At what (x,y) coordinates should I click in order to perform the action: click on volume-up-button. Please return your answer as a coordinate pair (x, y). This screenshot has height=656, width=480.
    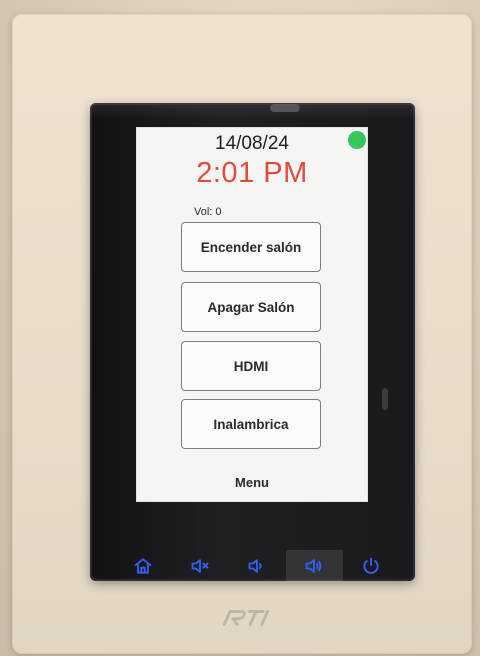
    Looking at the image, I should click on (314, 566).